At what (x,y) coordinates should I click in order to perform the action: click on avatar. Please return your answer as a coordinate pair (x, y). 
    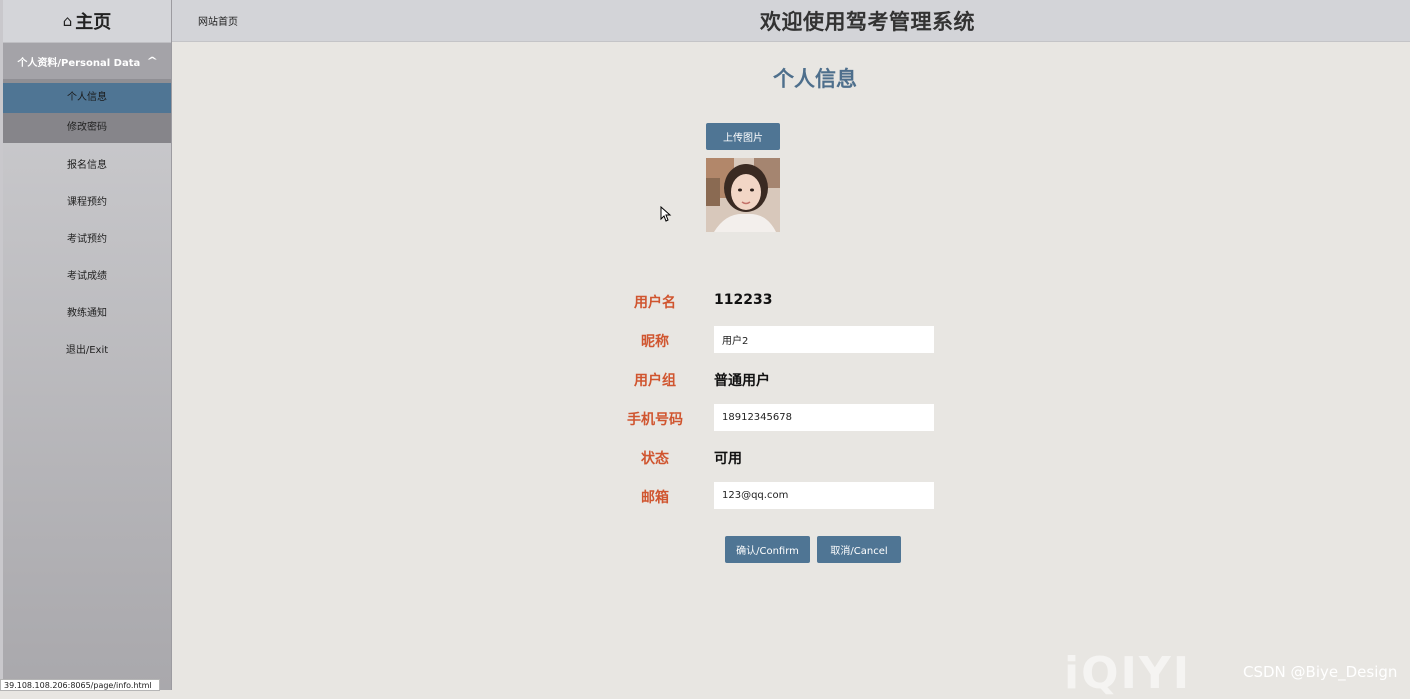
    Looking at the image, I should click on (743, 195).